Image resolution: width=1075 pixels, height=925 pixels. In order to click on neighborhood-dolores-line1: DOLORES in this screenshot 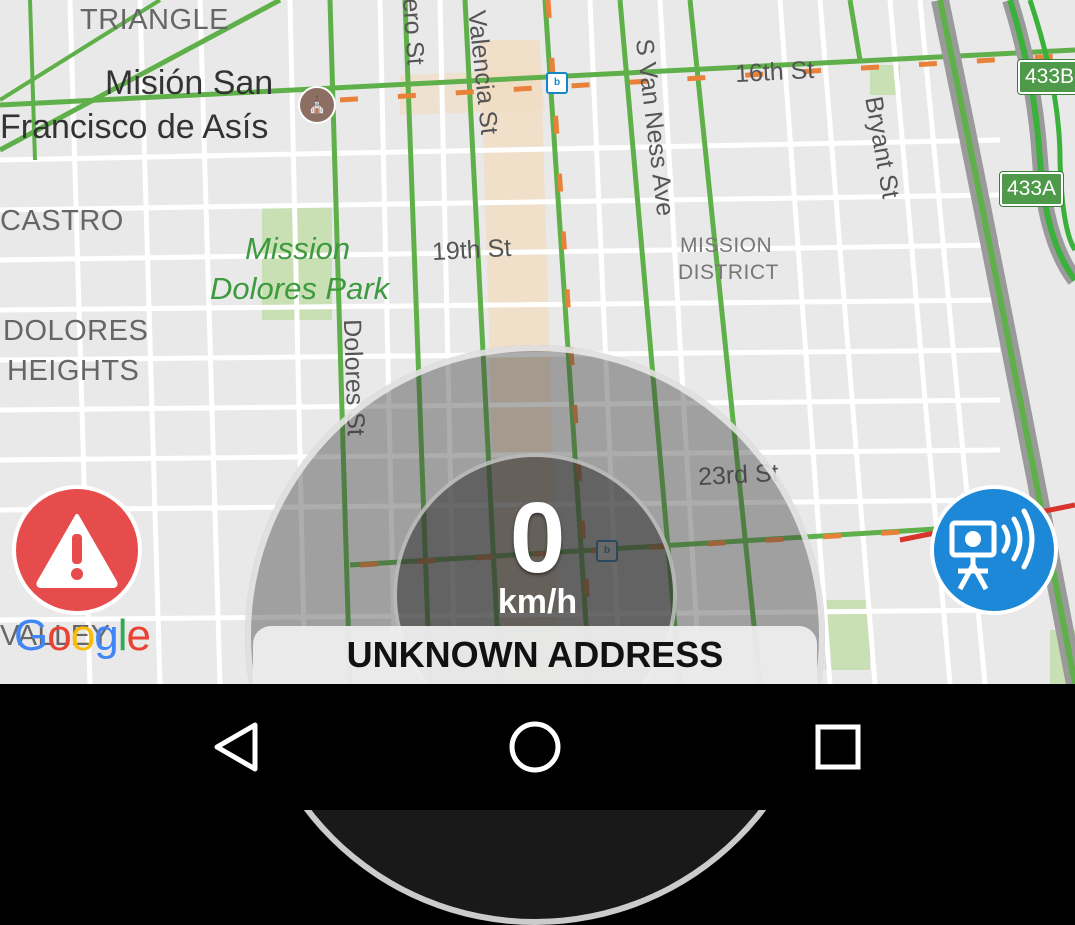, I will do `click(76, 331)`.